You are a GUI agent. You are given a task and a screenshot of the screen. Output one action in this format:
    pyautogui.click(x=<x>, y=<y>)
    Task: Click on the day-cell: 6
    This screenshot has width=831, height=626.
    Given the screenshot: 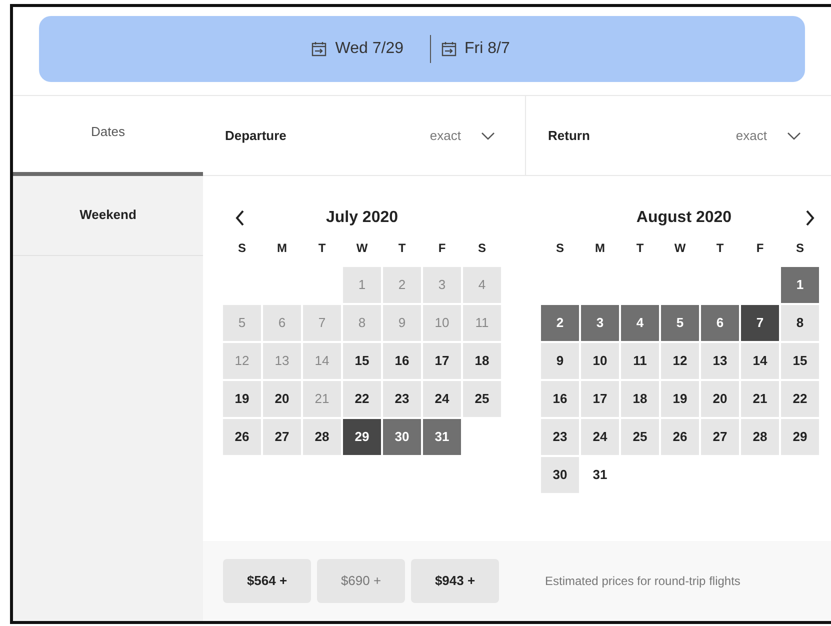 What is the action you would take?
    pyautogui.click(x=720, y=323)
    